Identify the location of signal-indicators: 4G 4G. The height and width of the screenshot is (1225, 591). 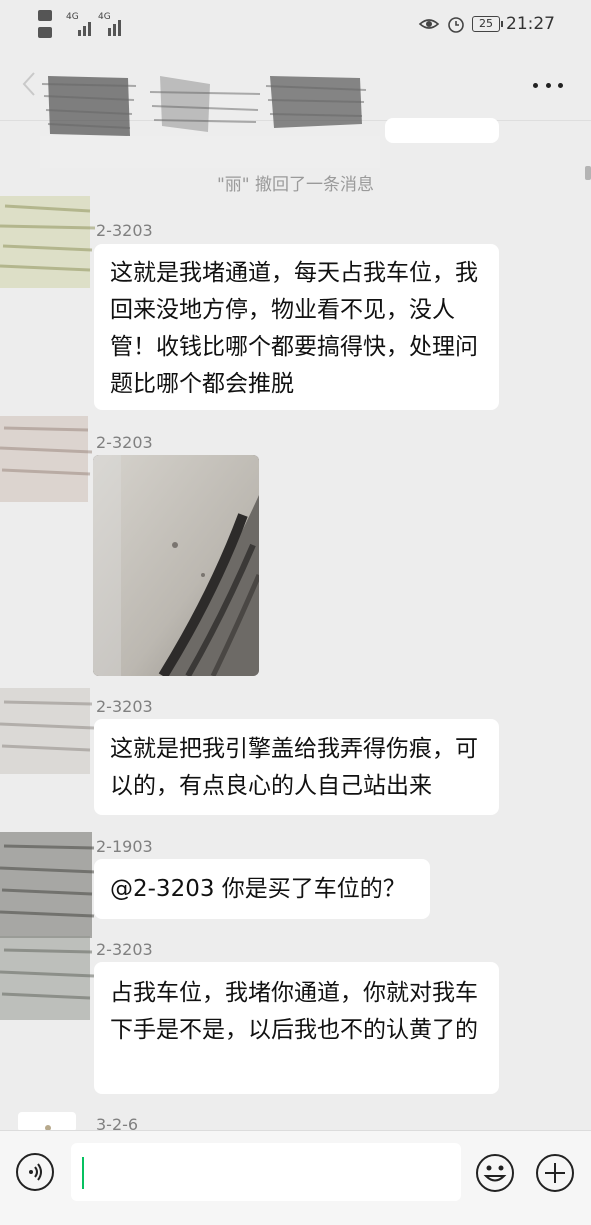
(83, 25).